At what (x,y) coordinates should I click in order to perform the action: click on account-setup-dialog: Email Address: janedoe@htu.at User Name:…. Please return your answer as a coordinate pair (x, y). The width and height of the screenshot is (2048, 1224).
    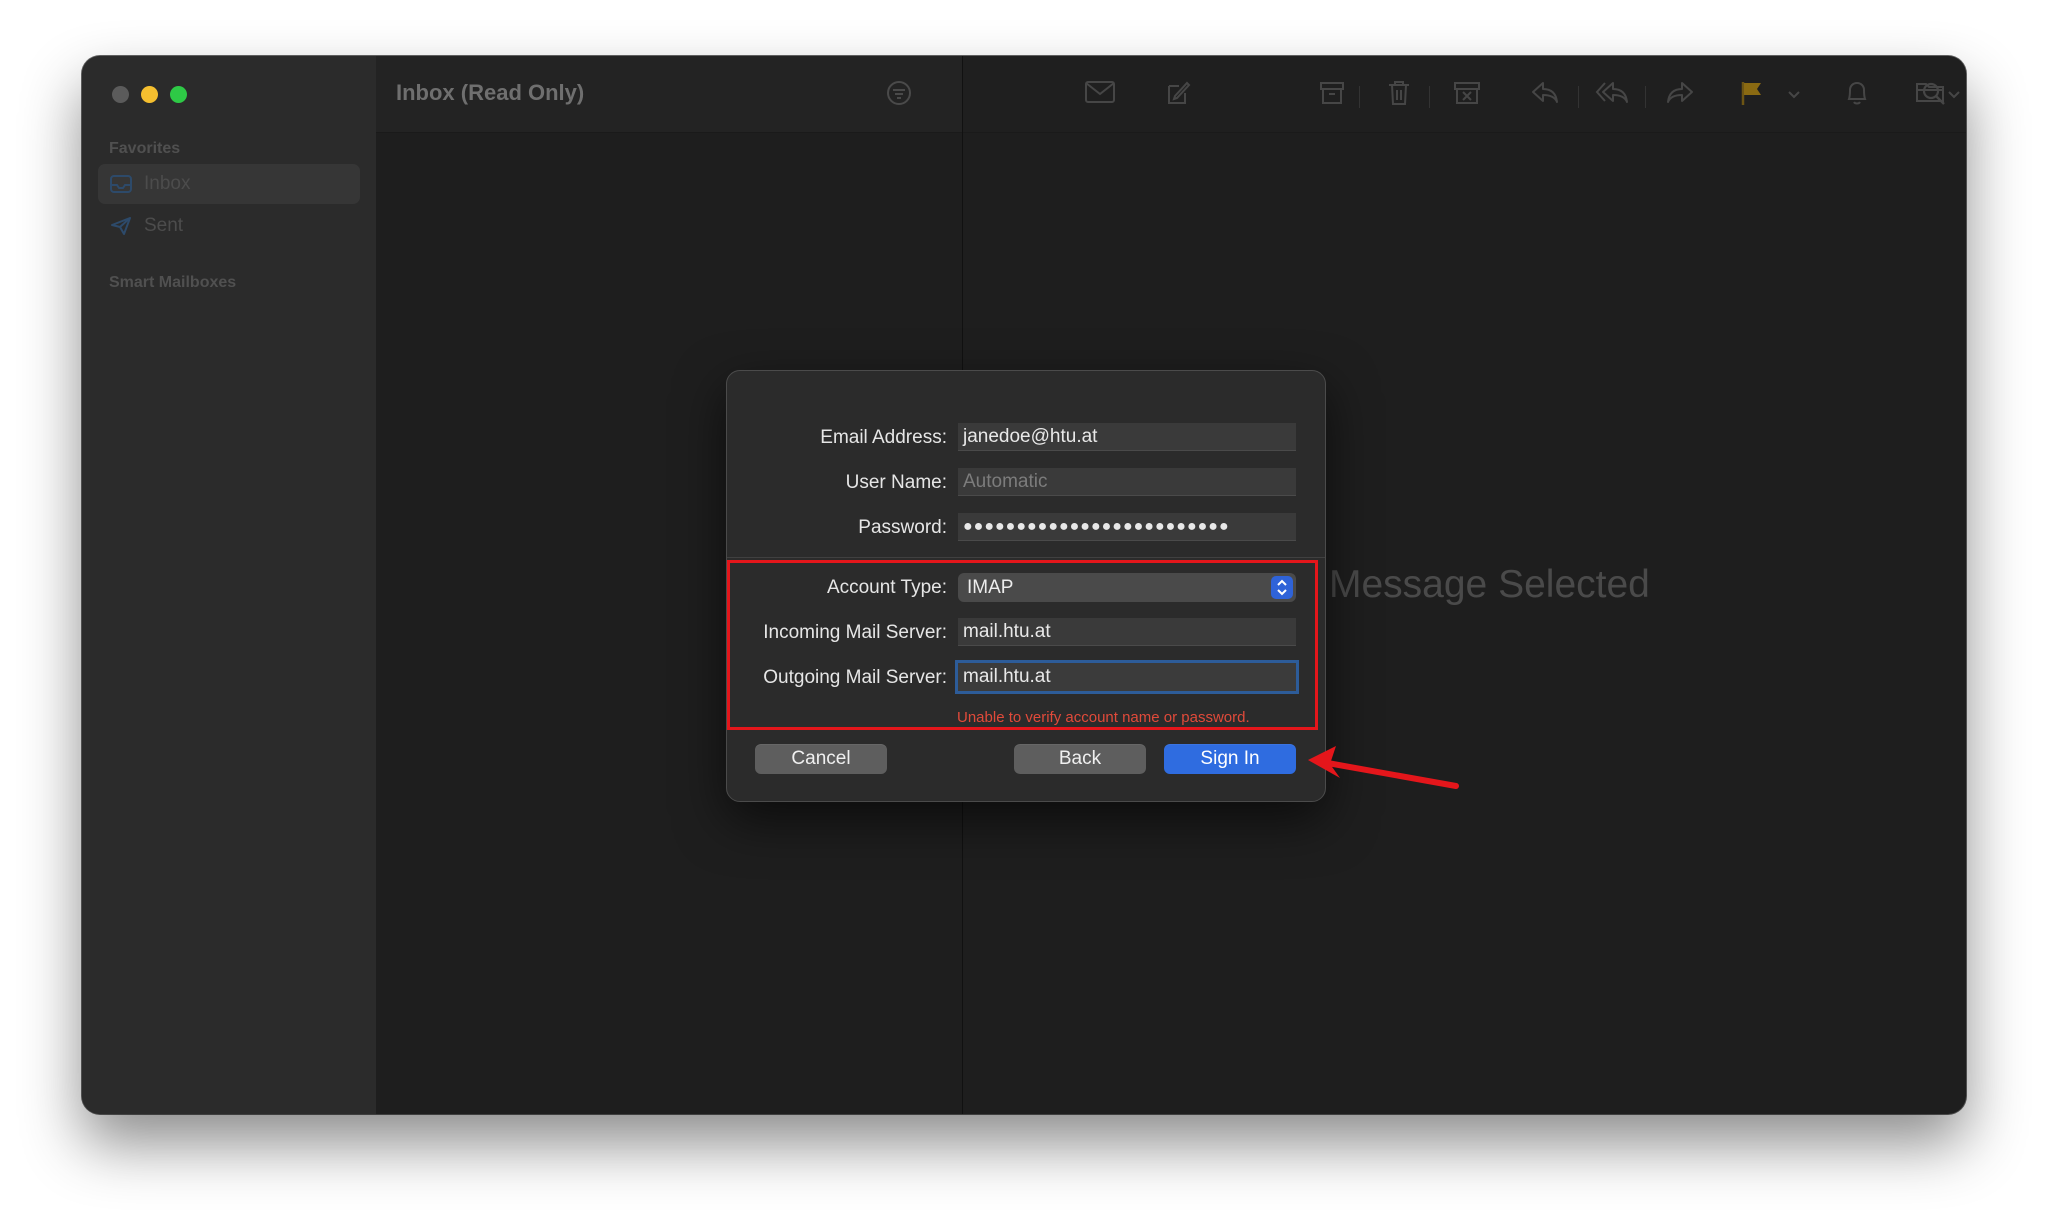
    Looking at the image, I should click on (1026, 586).